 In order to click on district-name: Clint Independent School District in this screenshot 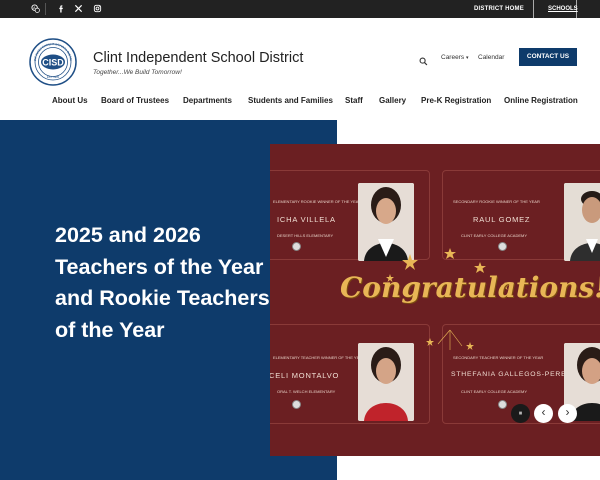, I will do `click(198, 58)`.